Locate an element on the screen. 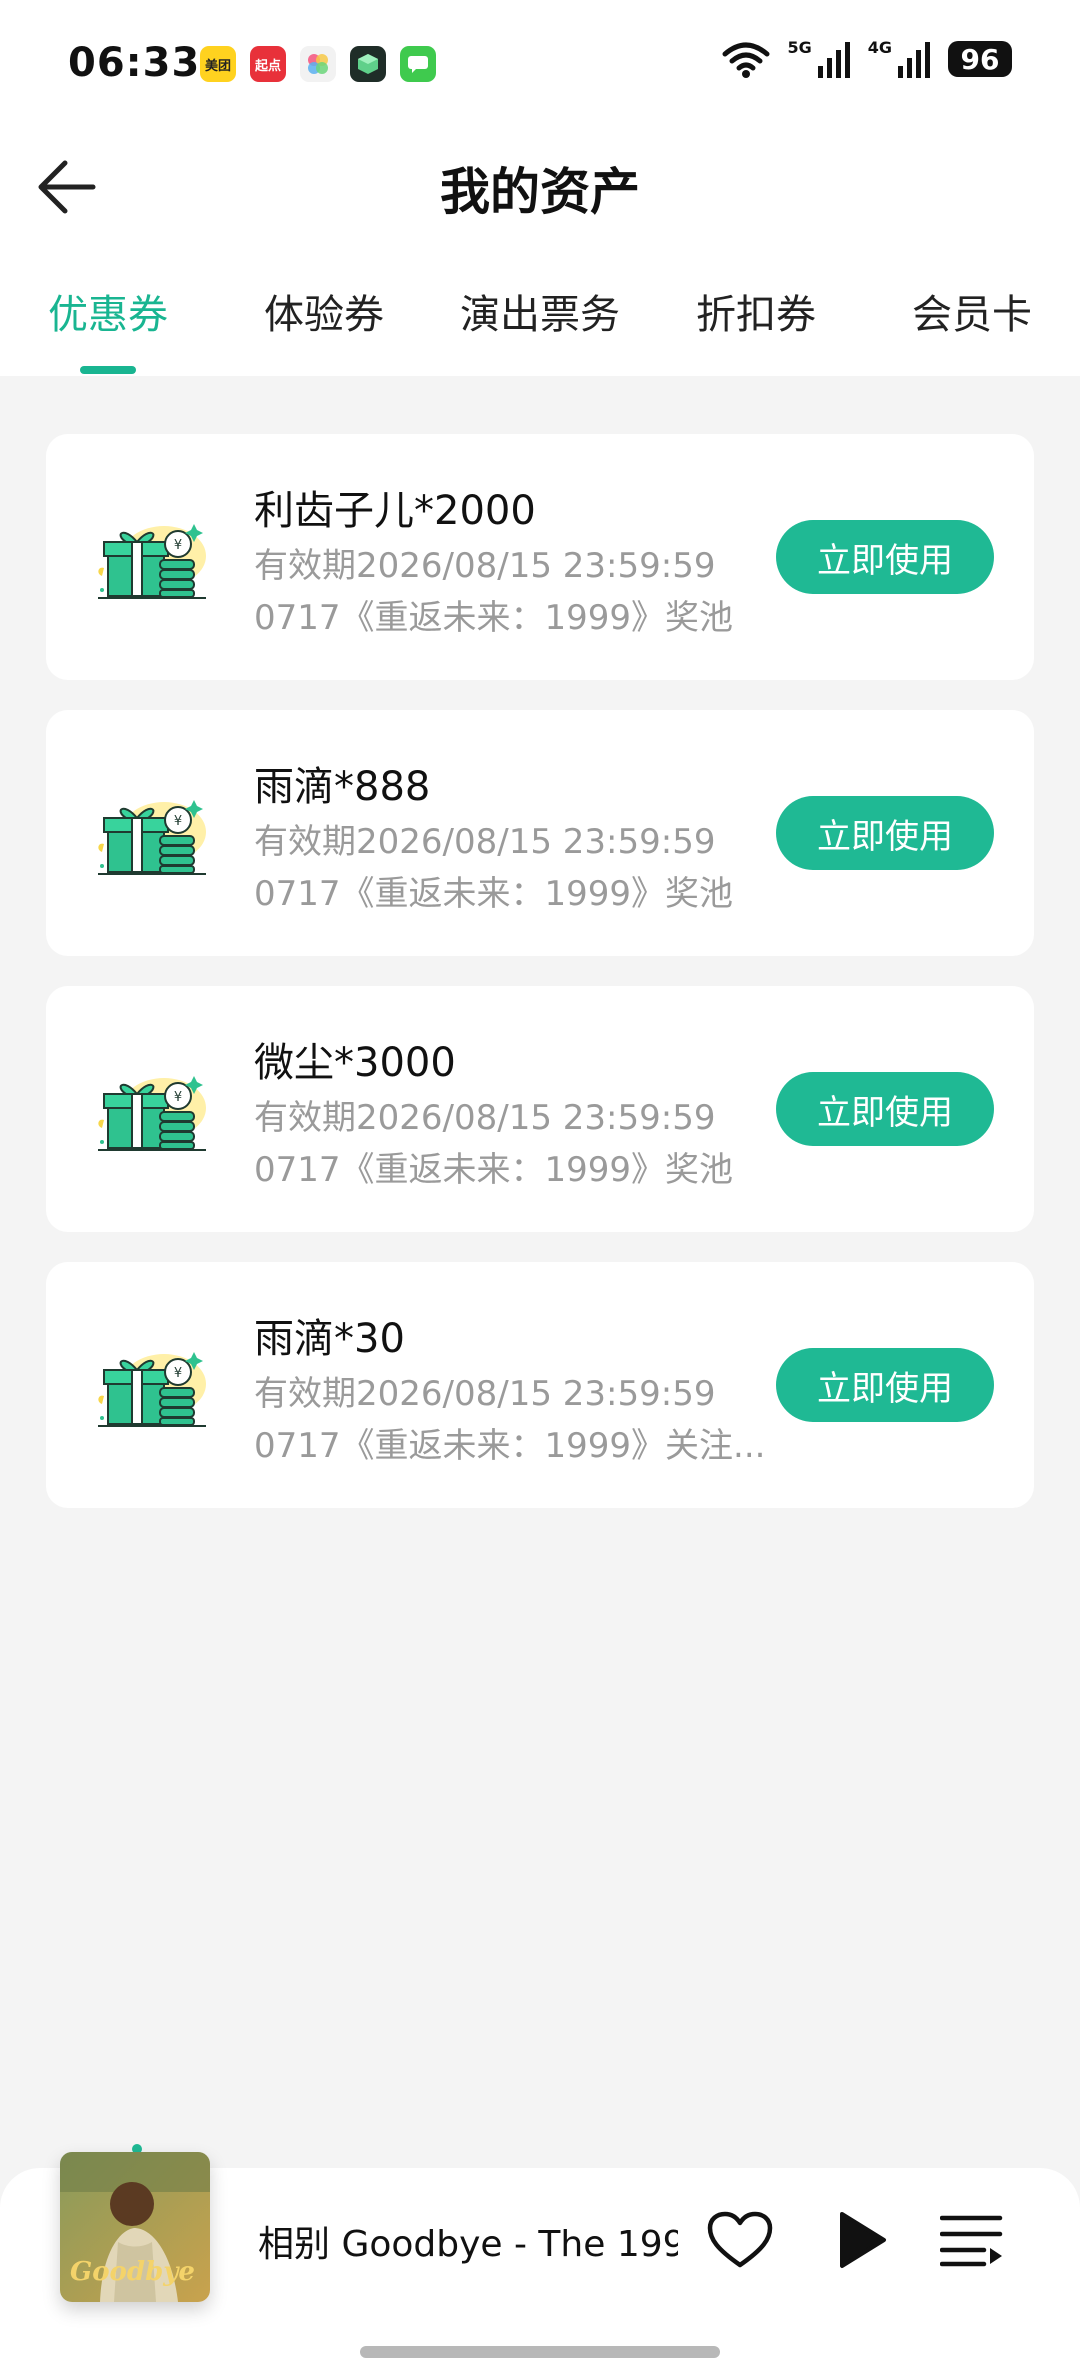 Image resolution: width=1080 pixels, height=2376 pixels. active-tab-indicator is located at coordinates (108, 370).